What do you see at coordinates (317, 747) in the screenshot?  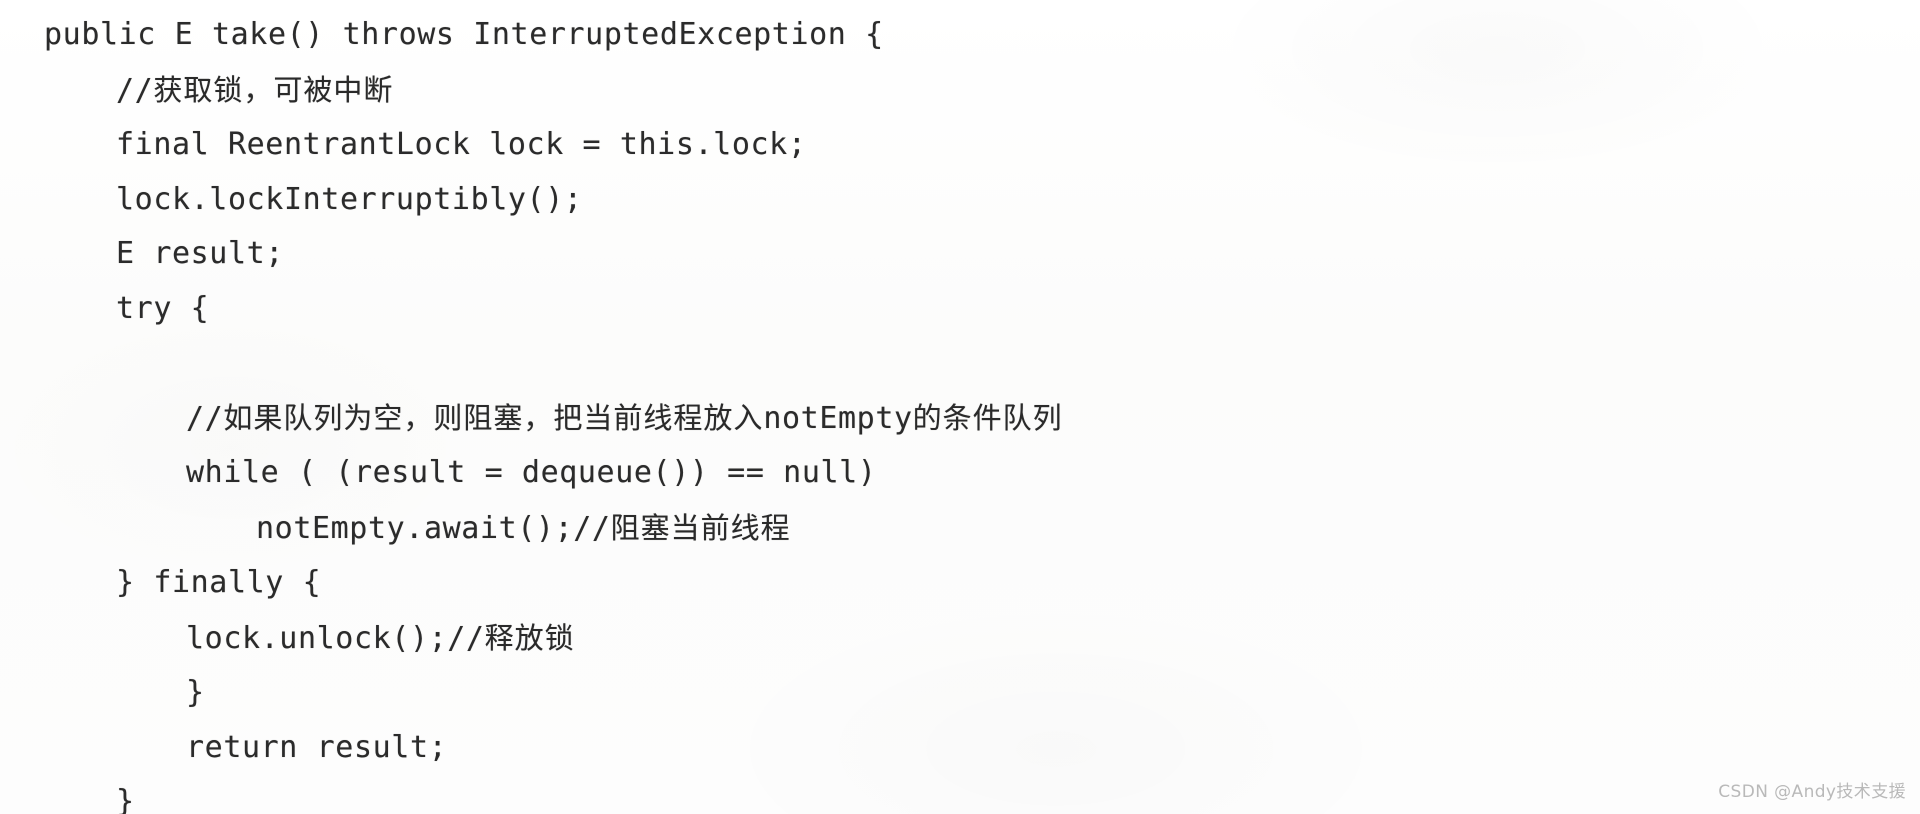 I see `code-text: return result;` at bounding box center [317, 747].